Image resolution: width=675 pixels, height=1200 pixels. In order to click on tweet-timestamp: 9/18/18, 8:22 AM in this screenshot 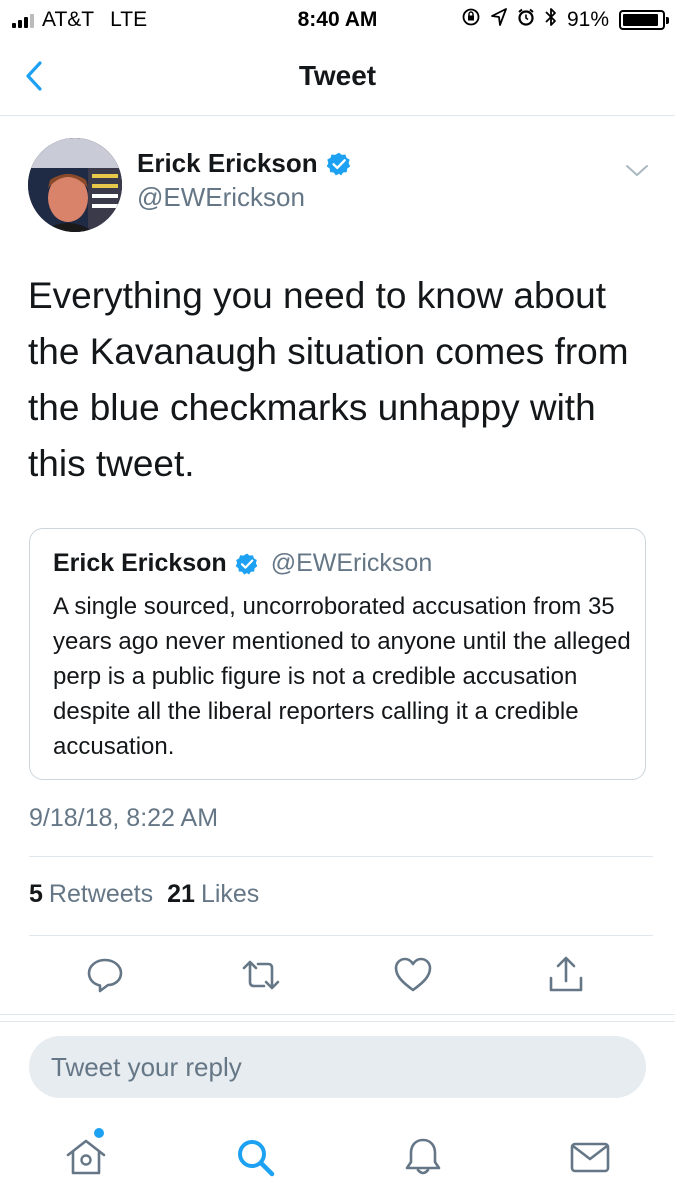, I will do `click(124, 818)`.